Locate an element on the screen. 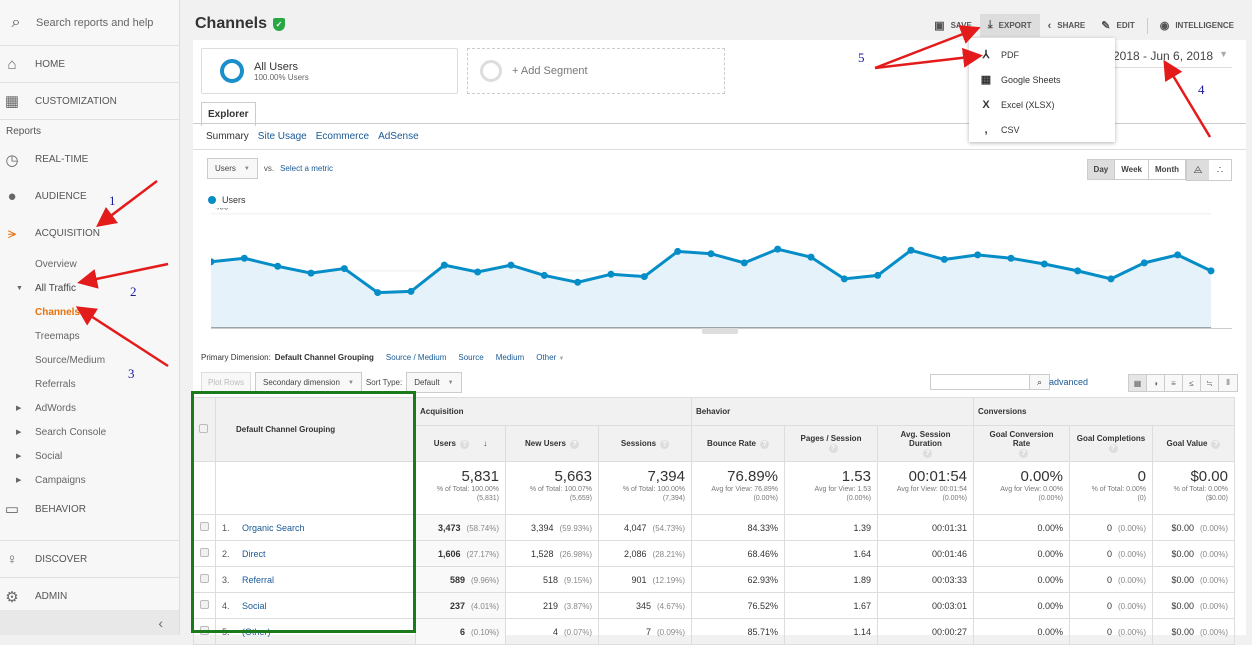  dimension-medium: Medium is located at coordinates (510, 357).